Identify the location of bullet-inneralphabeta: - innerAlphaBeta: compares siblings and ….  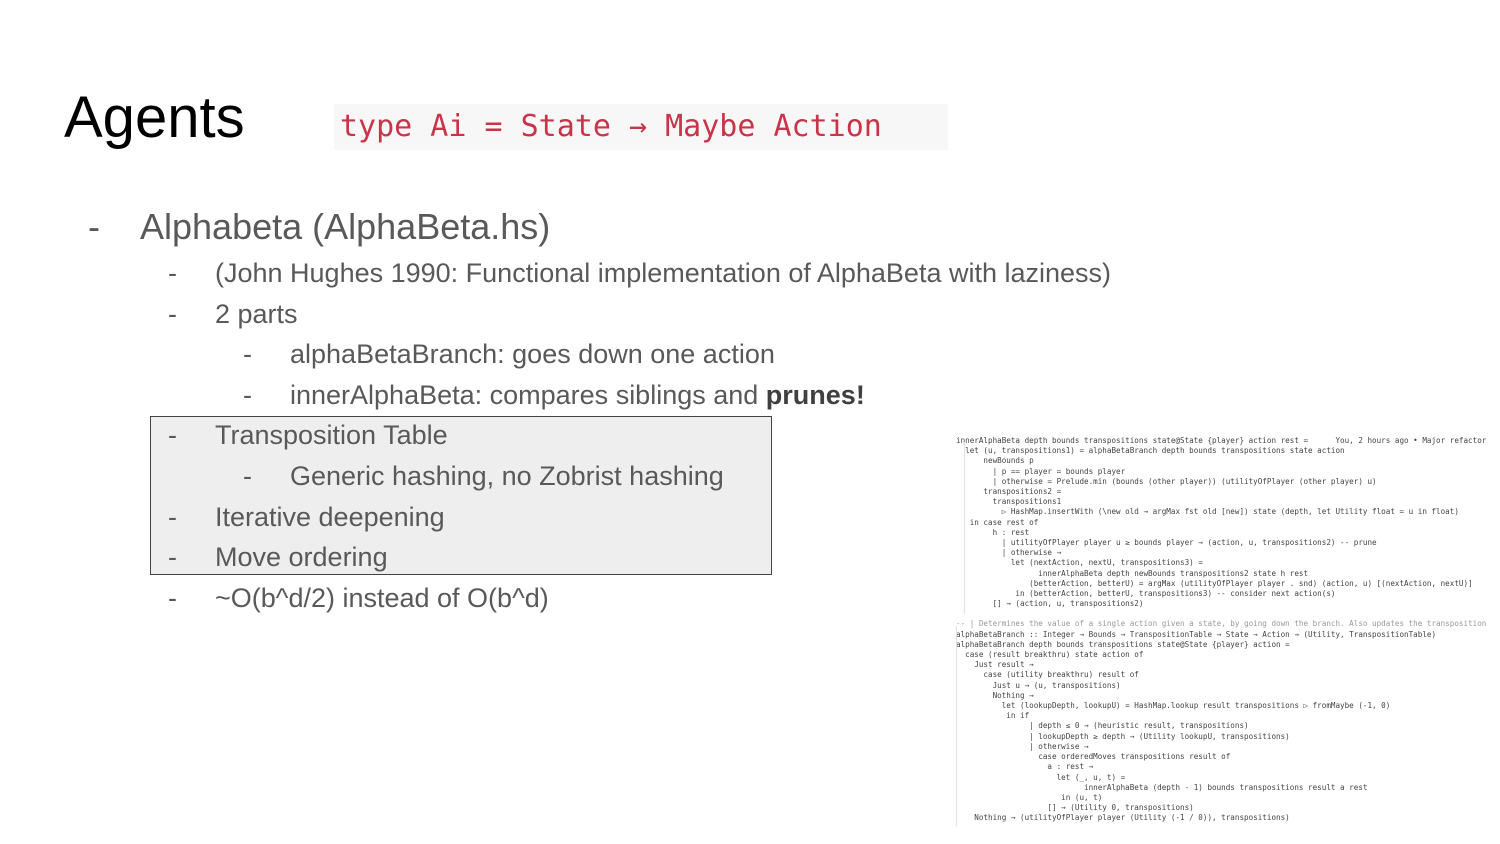
(554, 395).